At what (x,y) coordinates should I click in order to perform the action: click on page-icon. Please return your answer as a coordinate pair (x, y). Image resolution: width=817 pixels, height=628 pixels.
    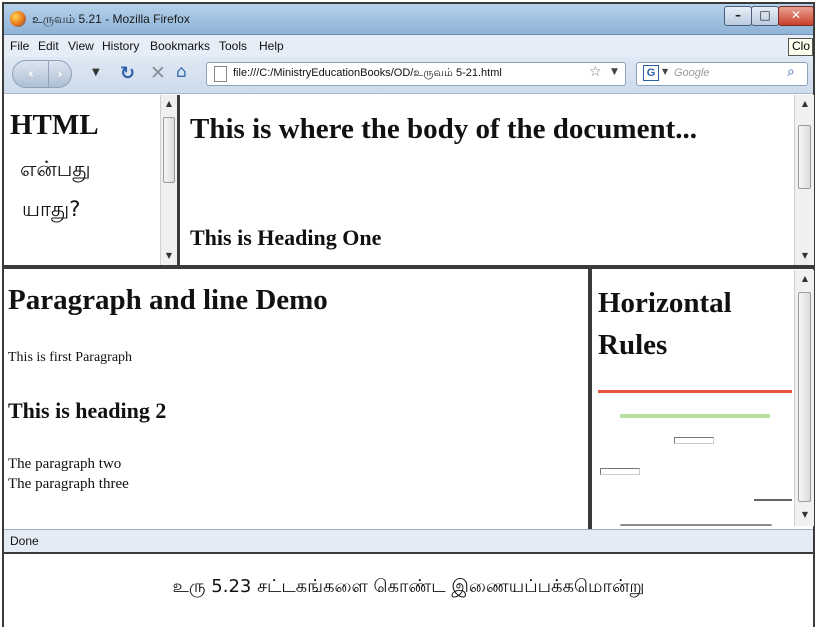
    Looking at the image, I should click on (220, 74).